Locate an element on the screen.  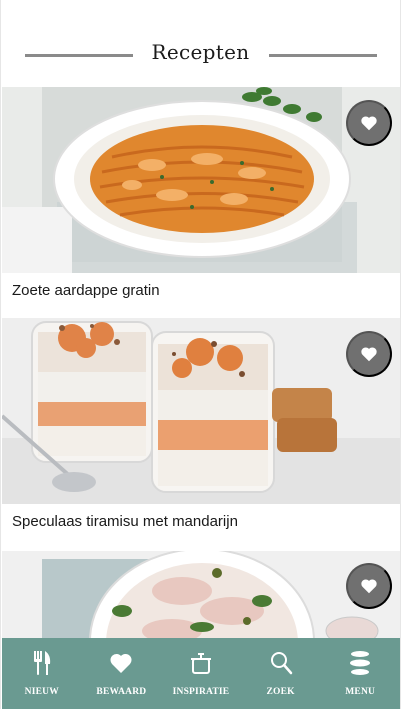
nav-label: INSPIRATIE is located at coordinates (201, 692).